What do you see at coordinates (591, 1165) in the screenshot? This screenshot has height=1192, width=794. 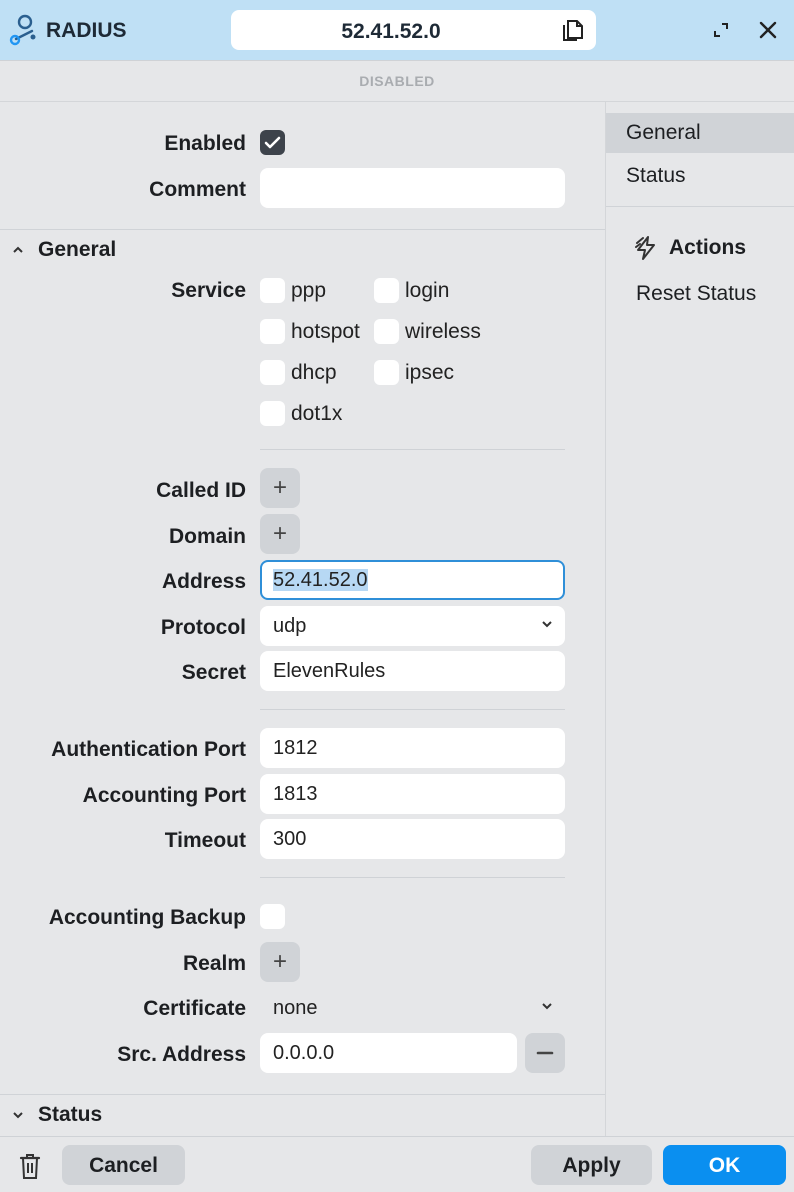 I see `apply-button: Apply` at bounding box center [591, 1165].